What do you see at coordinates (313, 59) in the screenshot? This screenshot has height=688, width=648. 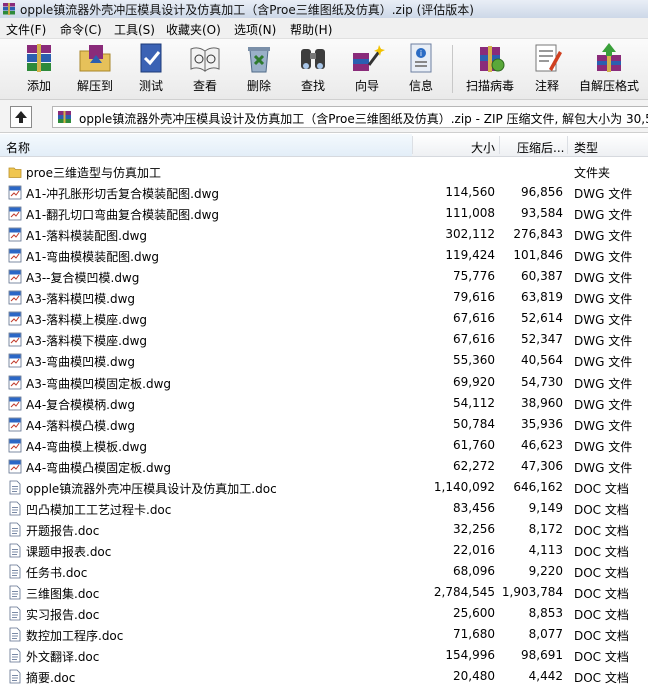 I see `binoculars-icon` at bounding box center [313, 59].